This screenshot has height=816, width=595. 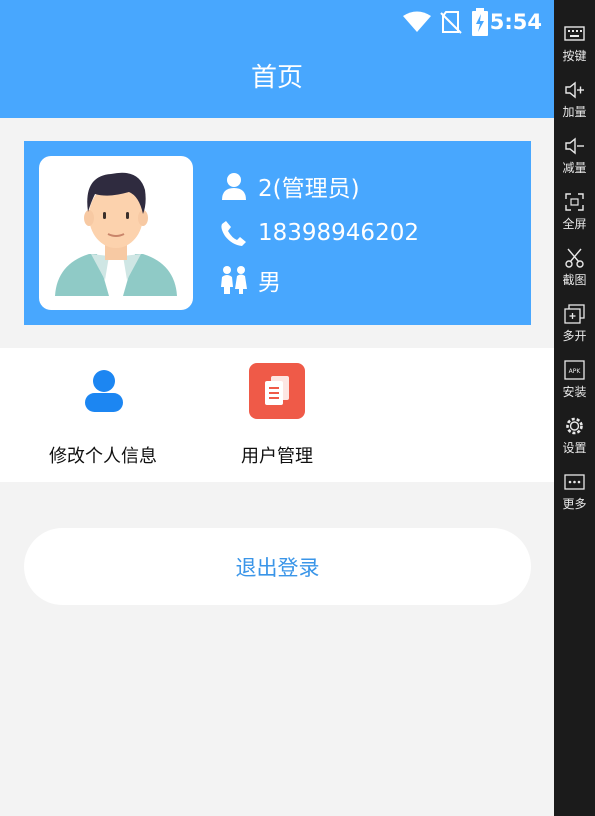 I want to click on person-icon, so click(x=104, y=391).